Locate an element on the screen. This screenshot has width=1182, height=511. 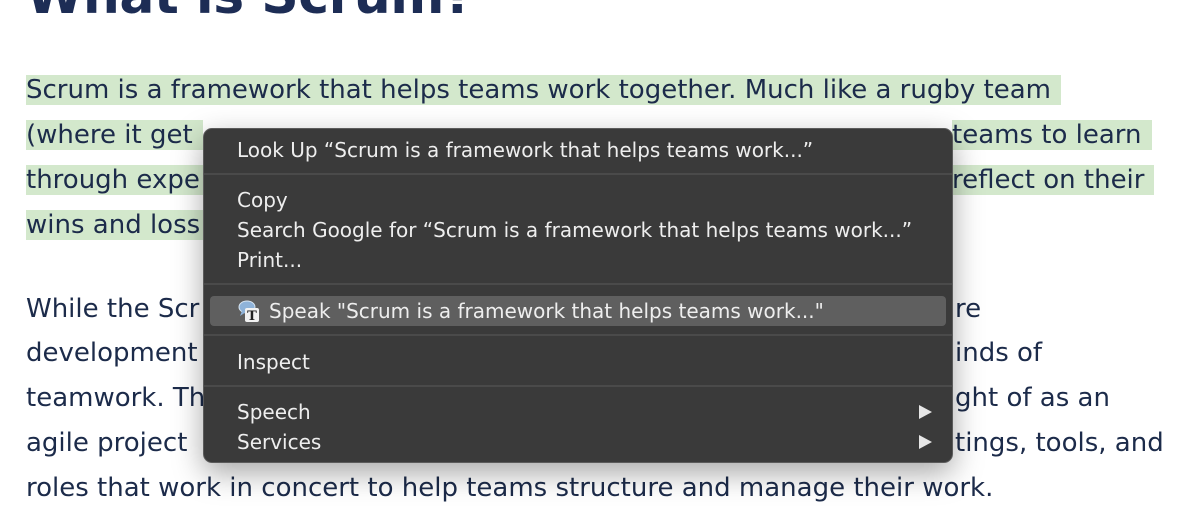
menu-item-copy: Copy is located at coordinates (578, 200).